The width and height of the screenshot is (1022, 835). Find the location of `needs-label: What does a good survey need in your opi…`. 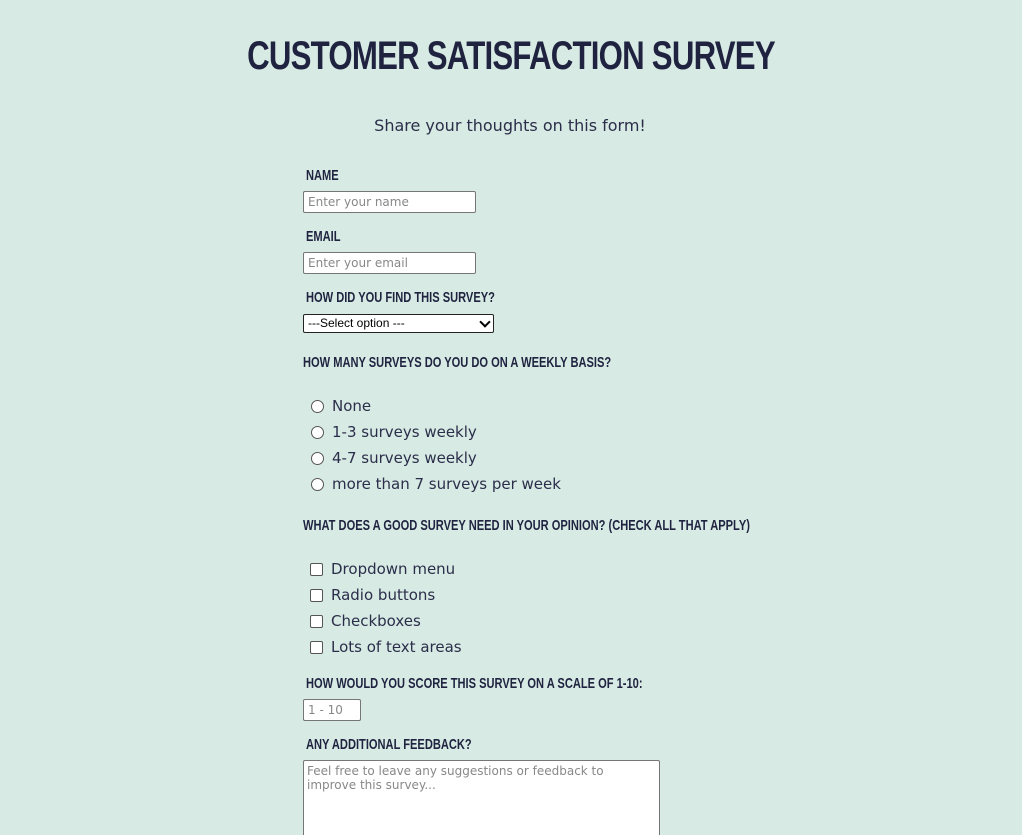

needs-label: What does a good survey need in your opi… is located at coordinates (526, 525).